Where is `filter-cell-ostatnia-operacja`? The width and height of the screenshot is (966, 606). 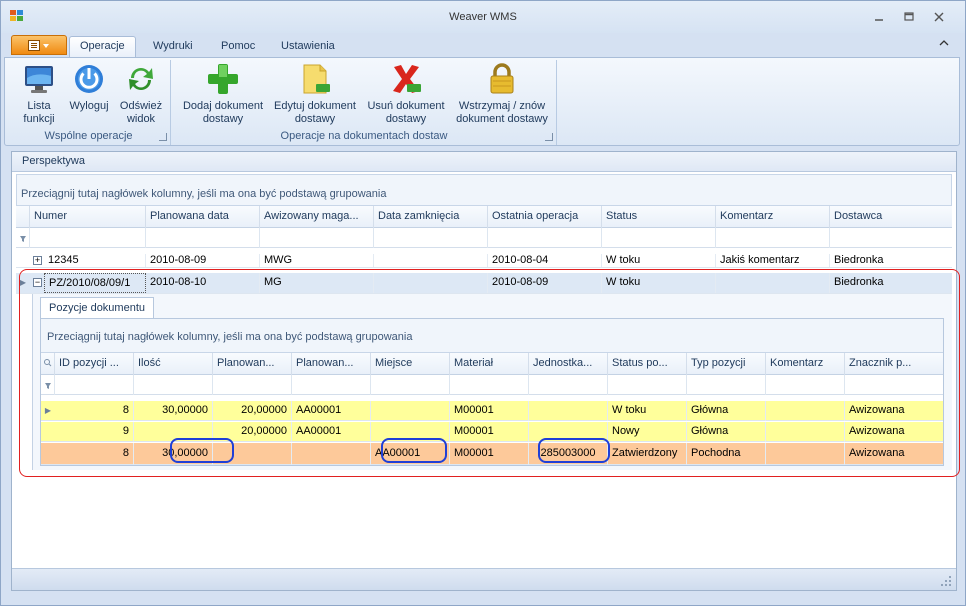 filter-cell-ostatnia-operacja is located at coordinates (545, 238).